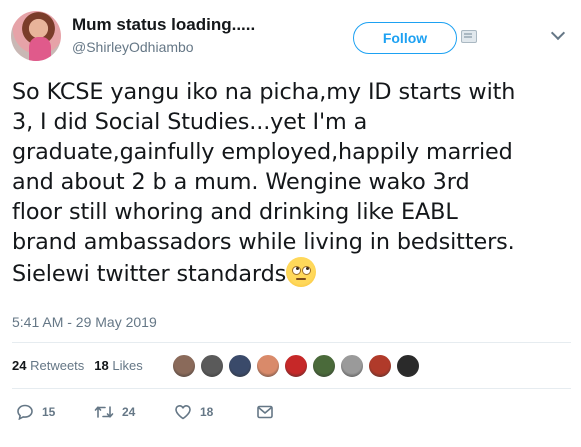 The image size is (581, 447). Describe the element at coordinates (129, 412) in the screenshot. I see `retweet-count: 24` at that location.